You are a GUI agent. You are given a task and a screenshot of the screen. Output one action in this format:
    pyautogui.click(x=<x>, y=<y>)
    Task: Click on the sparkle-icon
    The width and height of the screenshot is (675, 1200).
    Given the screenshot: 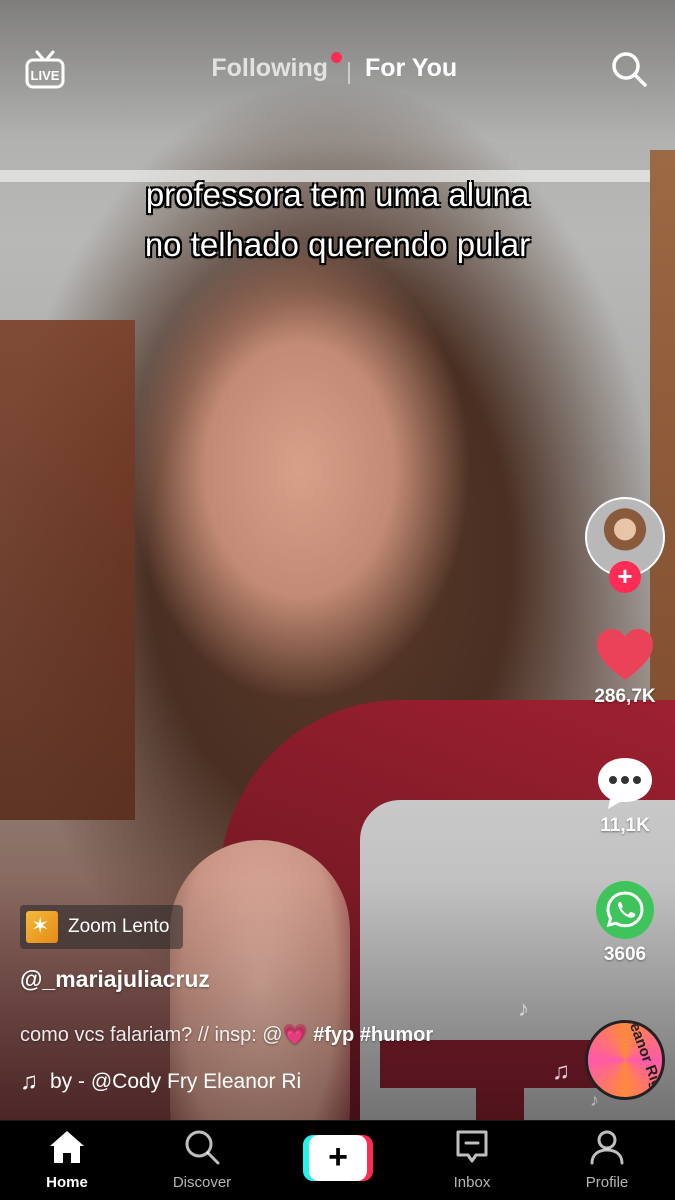 What is the action you would take?
    pyautogui.click(x=42, y=927)
    